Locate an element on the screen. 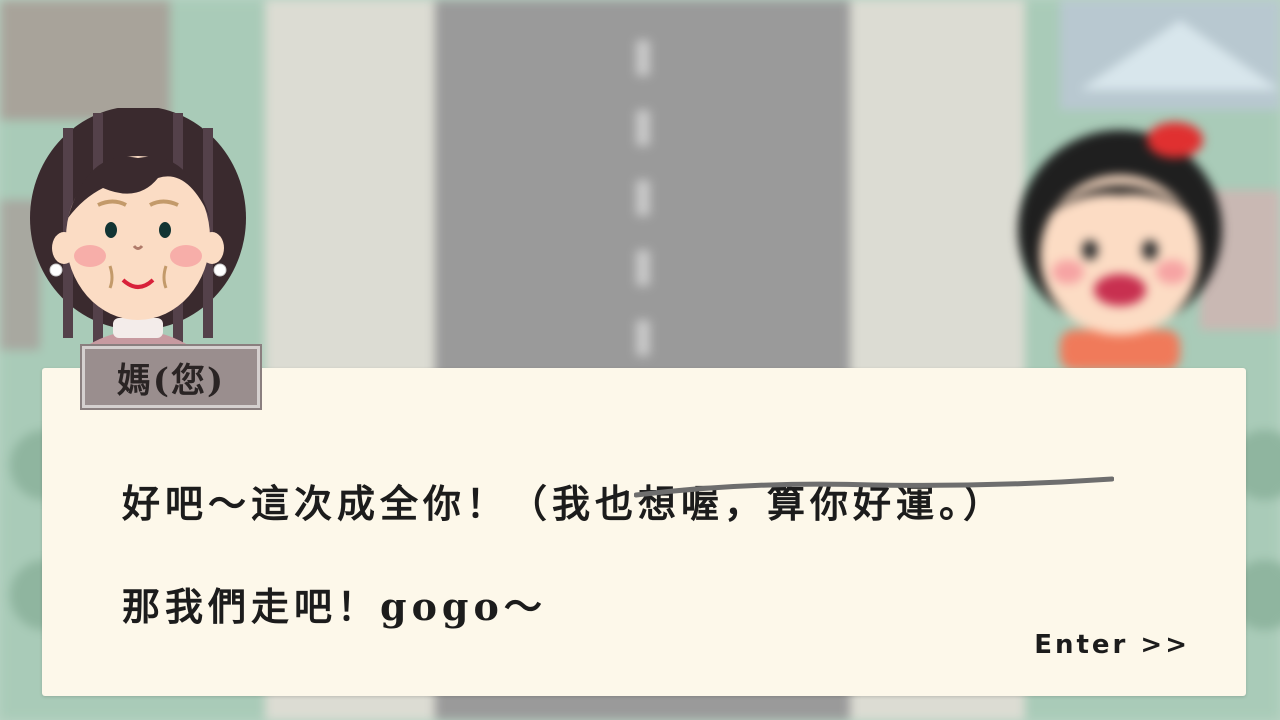  speaker-nameplate: 媽(您) is located at coordinates (171, 377).